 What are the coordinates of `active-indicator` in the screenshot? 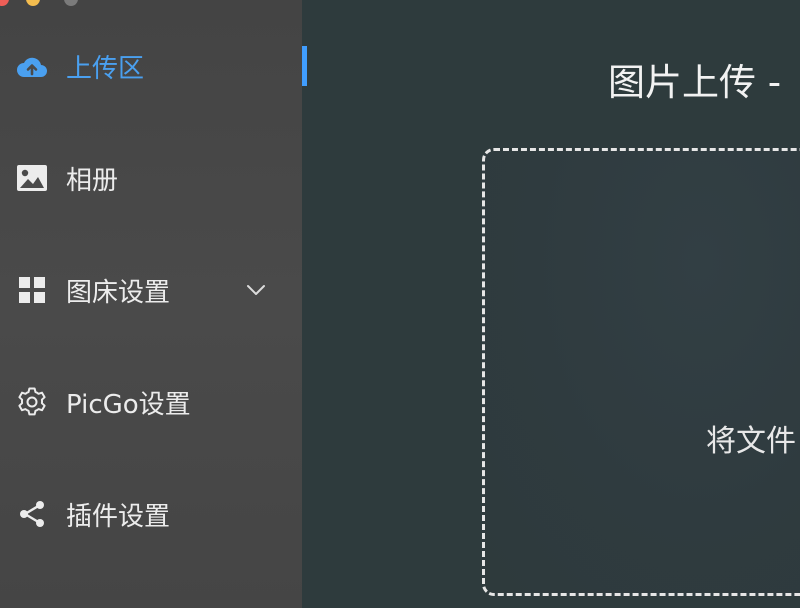 It's located at (304, 66).